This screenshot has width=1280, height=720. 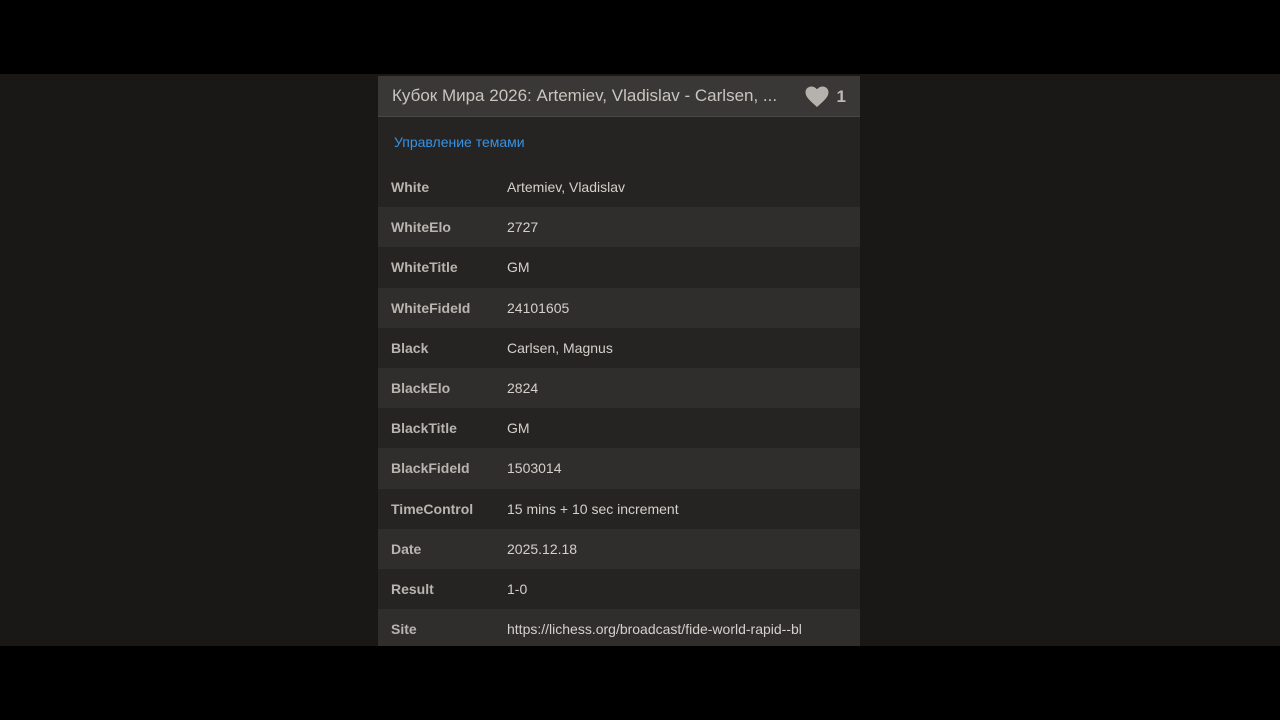 What do you see at coordinates (619, 227) in the screenshot?
I see `tag-row-whiteelo: WhiteElo 2727` at bounding box center [619, 227].